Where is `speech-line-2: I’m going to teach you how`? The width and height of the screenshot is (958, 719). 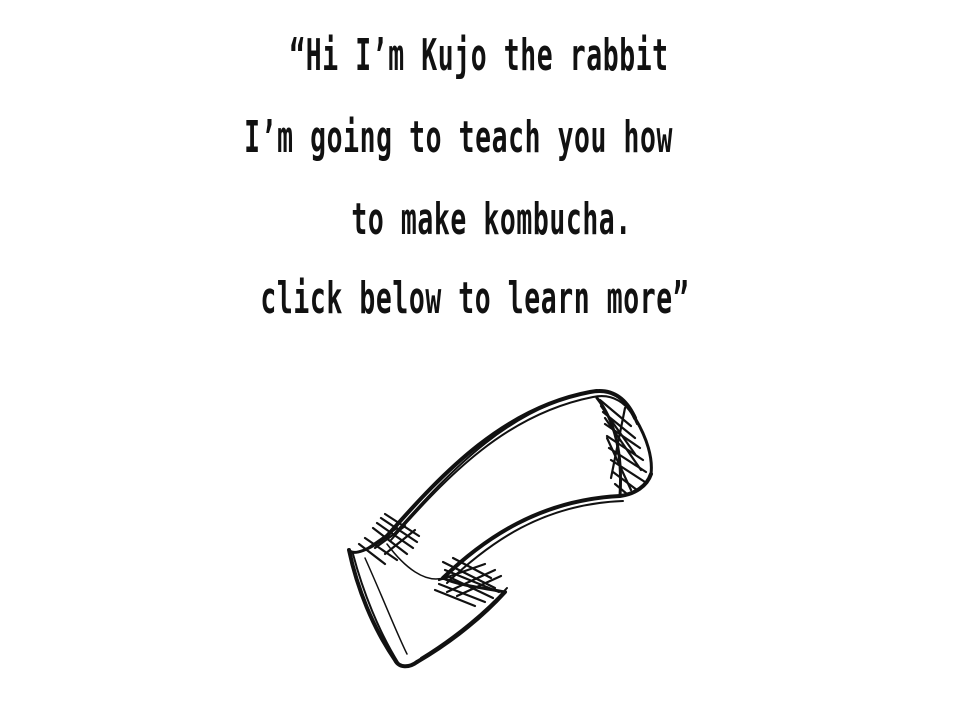
speech-line-2: I’m going to teach you how is located at coordinates (459, 137).